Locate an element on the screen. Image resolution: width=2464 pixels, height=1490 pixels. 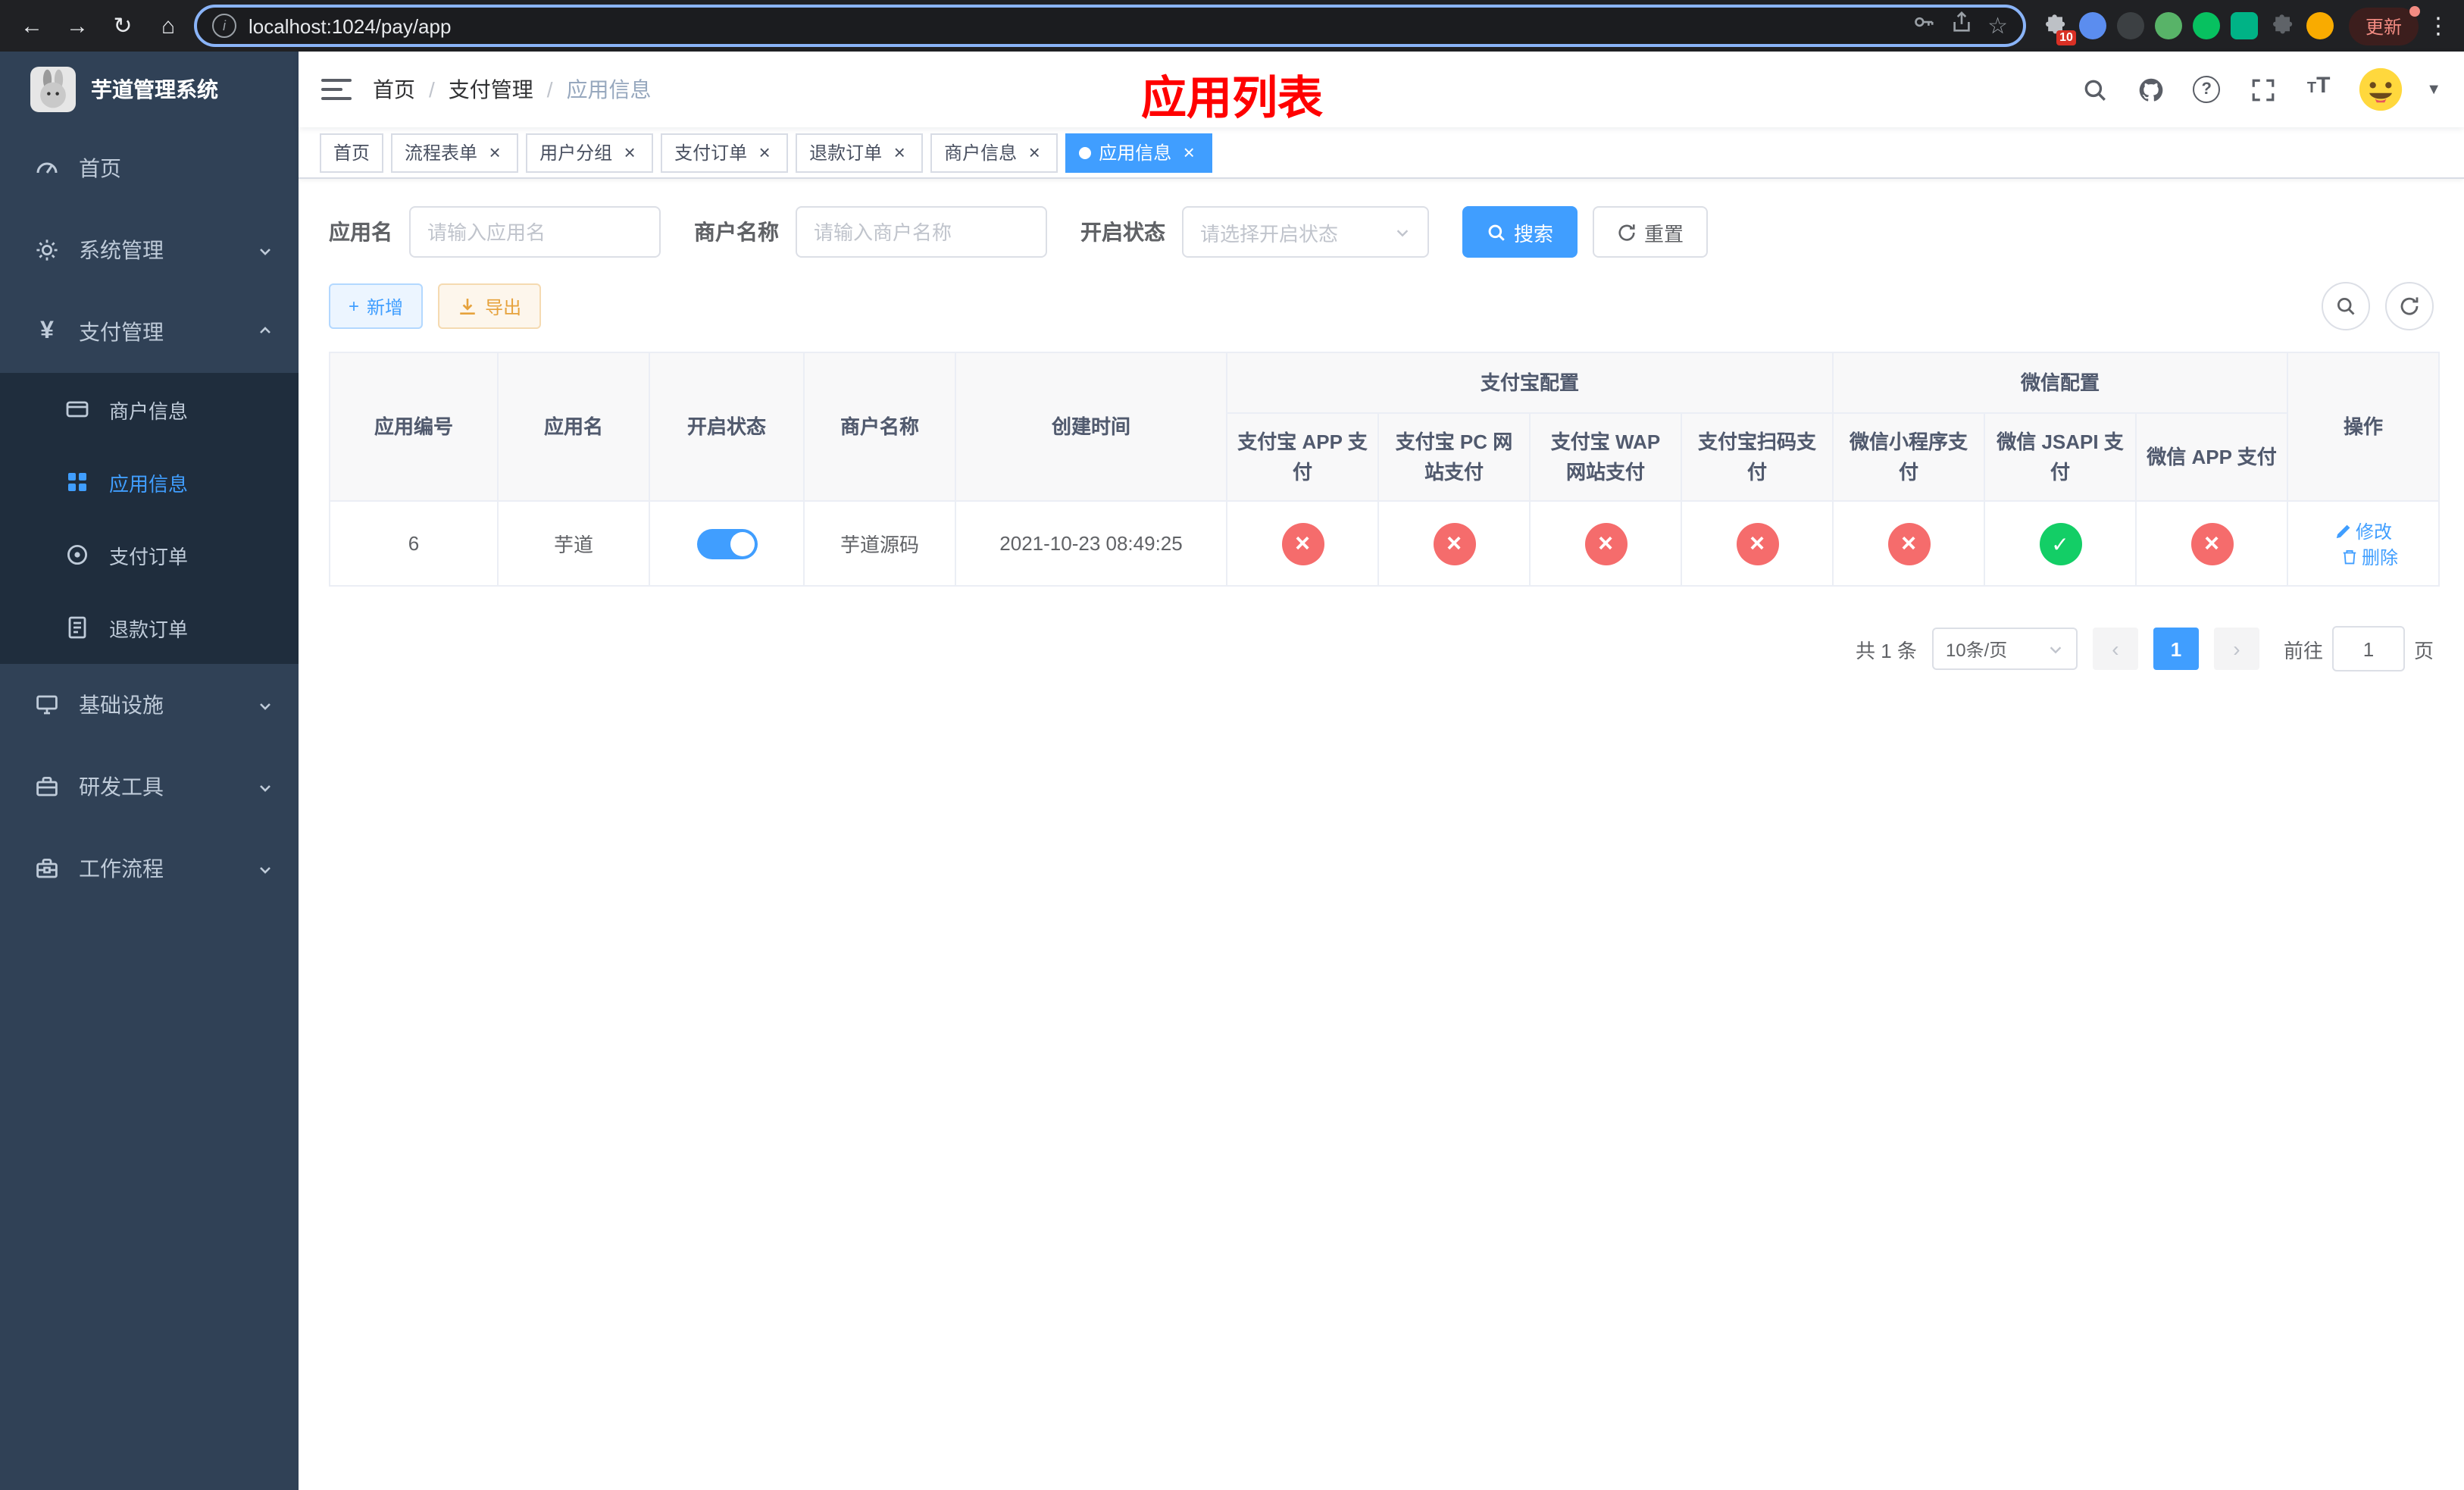
col-header-alipay-pc: 支付宝 PC 网站支付 is located at coordinates (1454, 457).